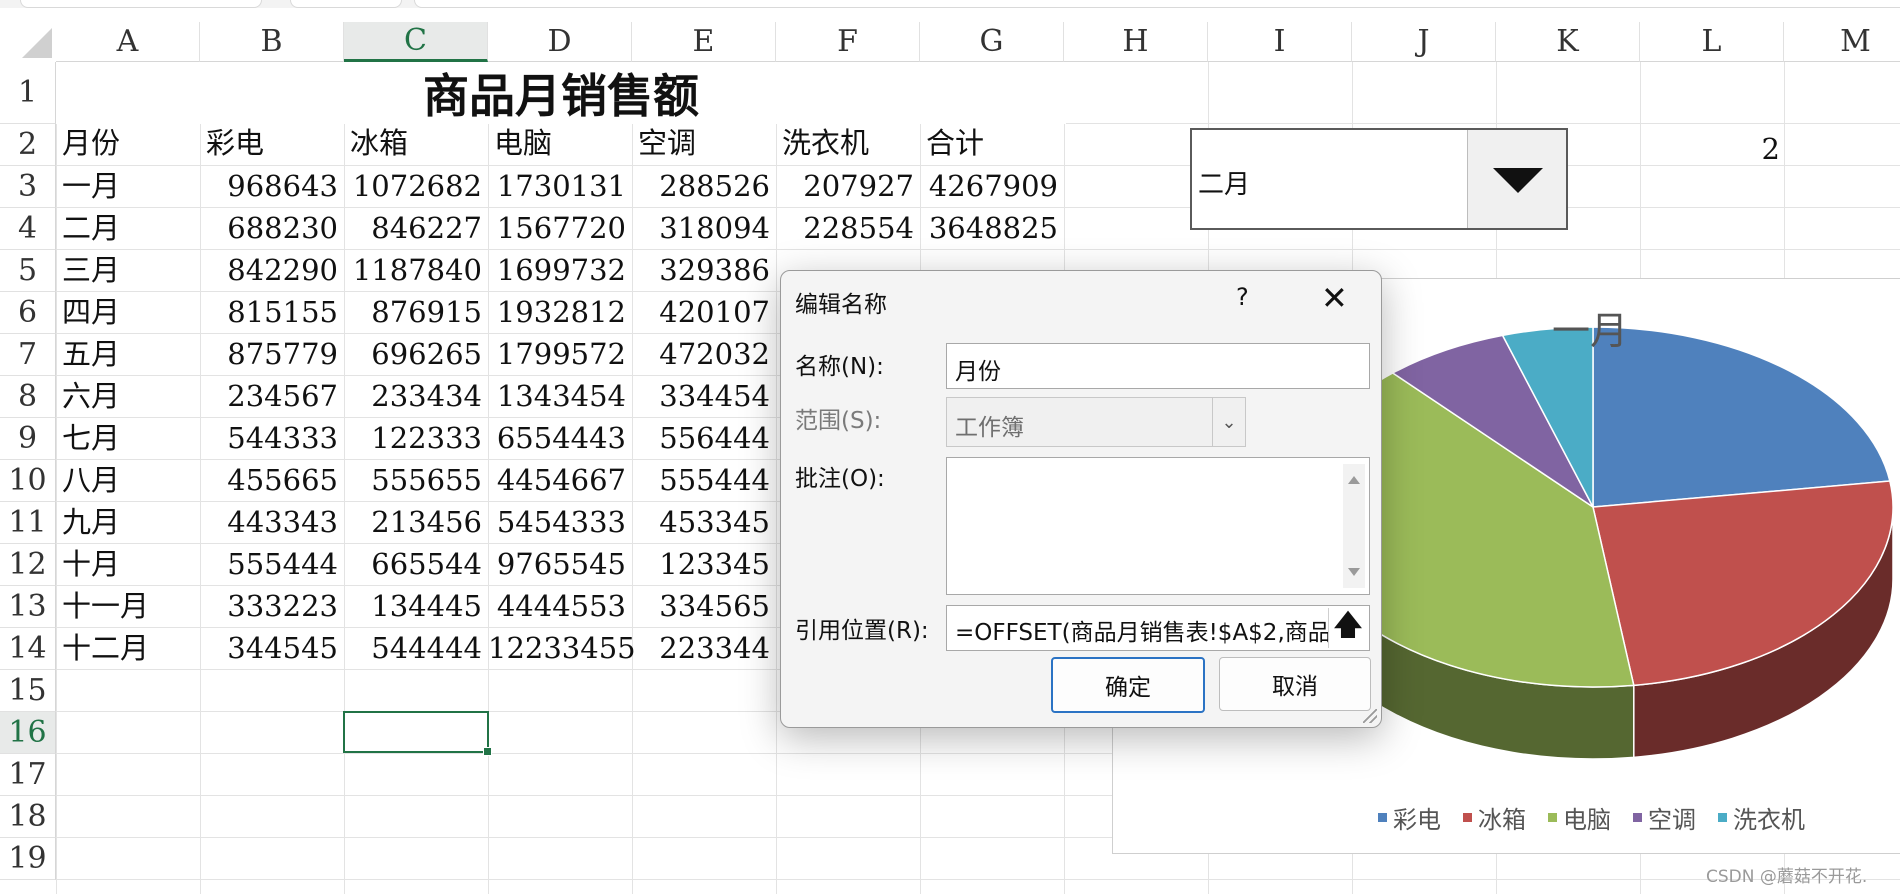 Image resolution: width=1900 pixels, height=894 pixels. Describe the element at coordinates (1136, 42) in the screenshot. I see `column-header-h: H` at that location.